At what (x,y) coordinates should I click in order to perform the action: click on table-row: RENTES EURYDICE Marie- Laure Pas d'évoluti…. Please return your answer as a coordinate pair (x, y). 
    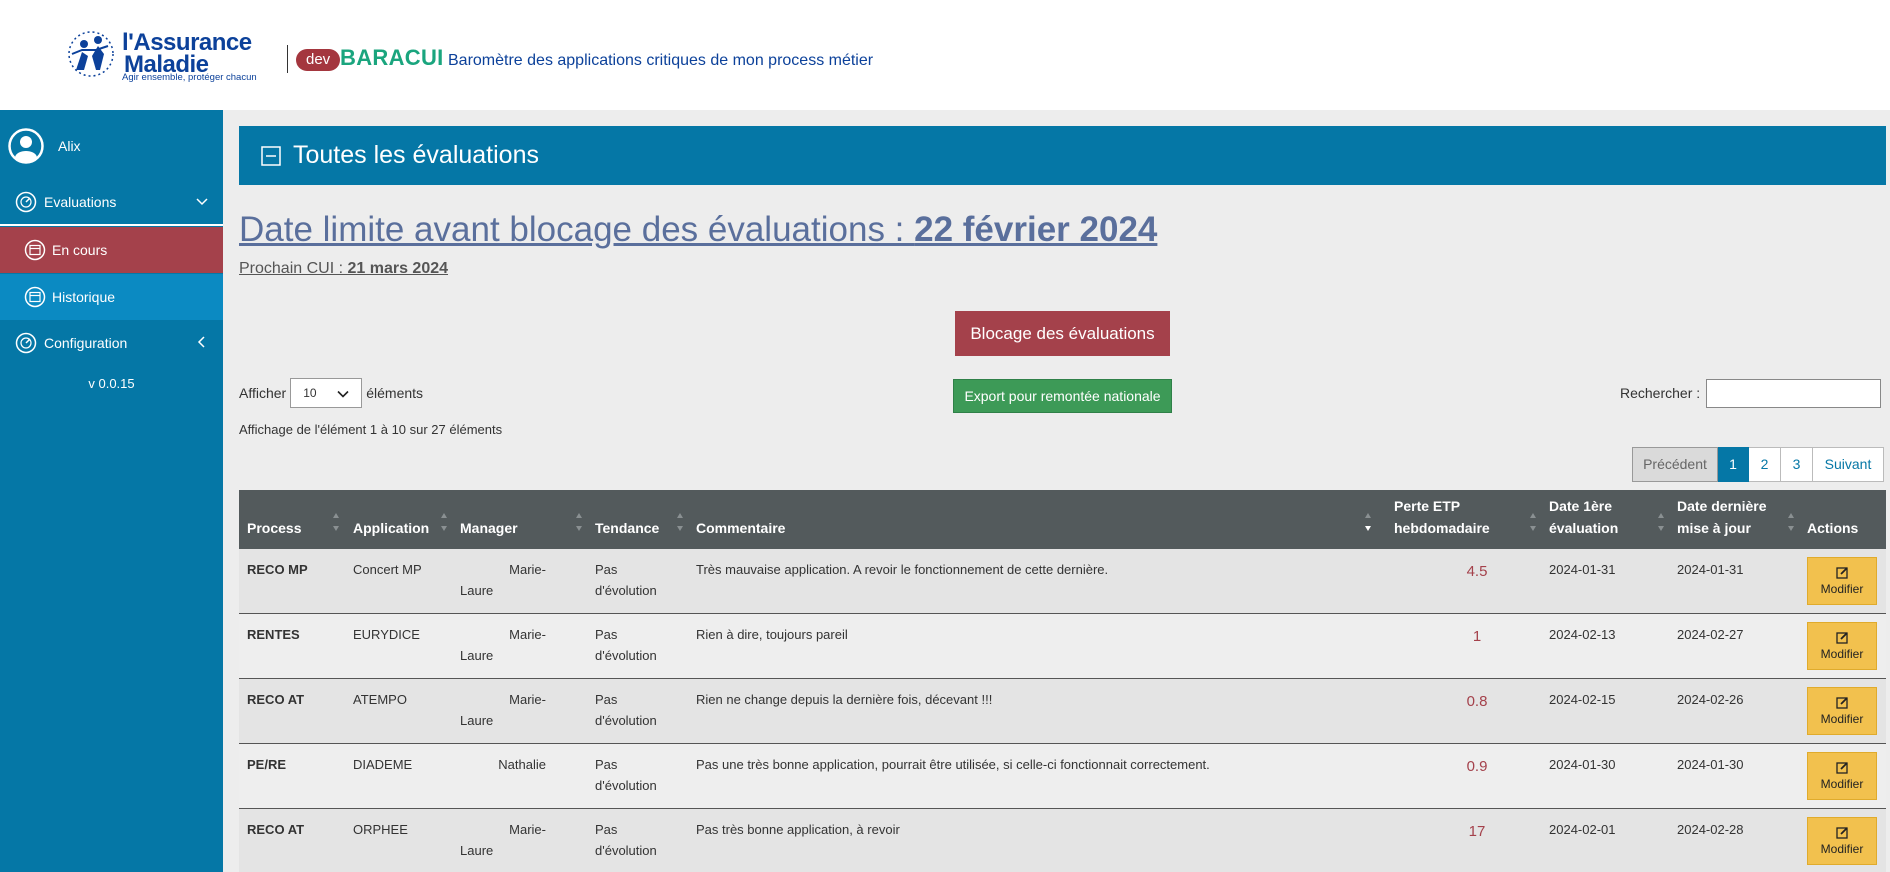
    Looking at the image, I should click on (1062, 646).